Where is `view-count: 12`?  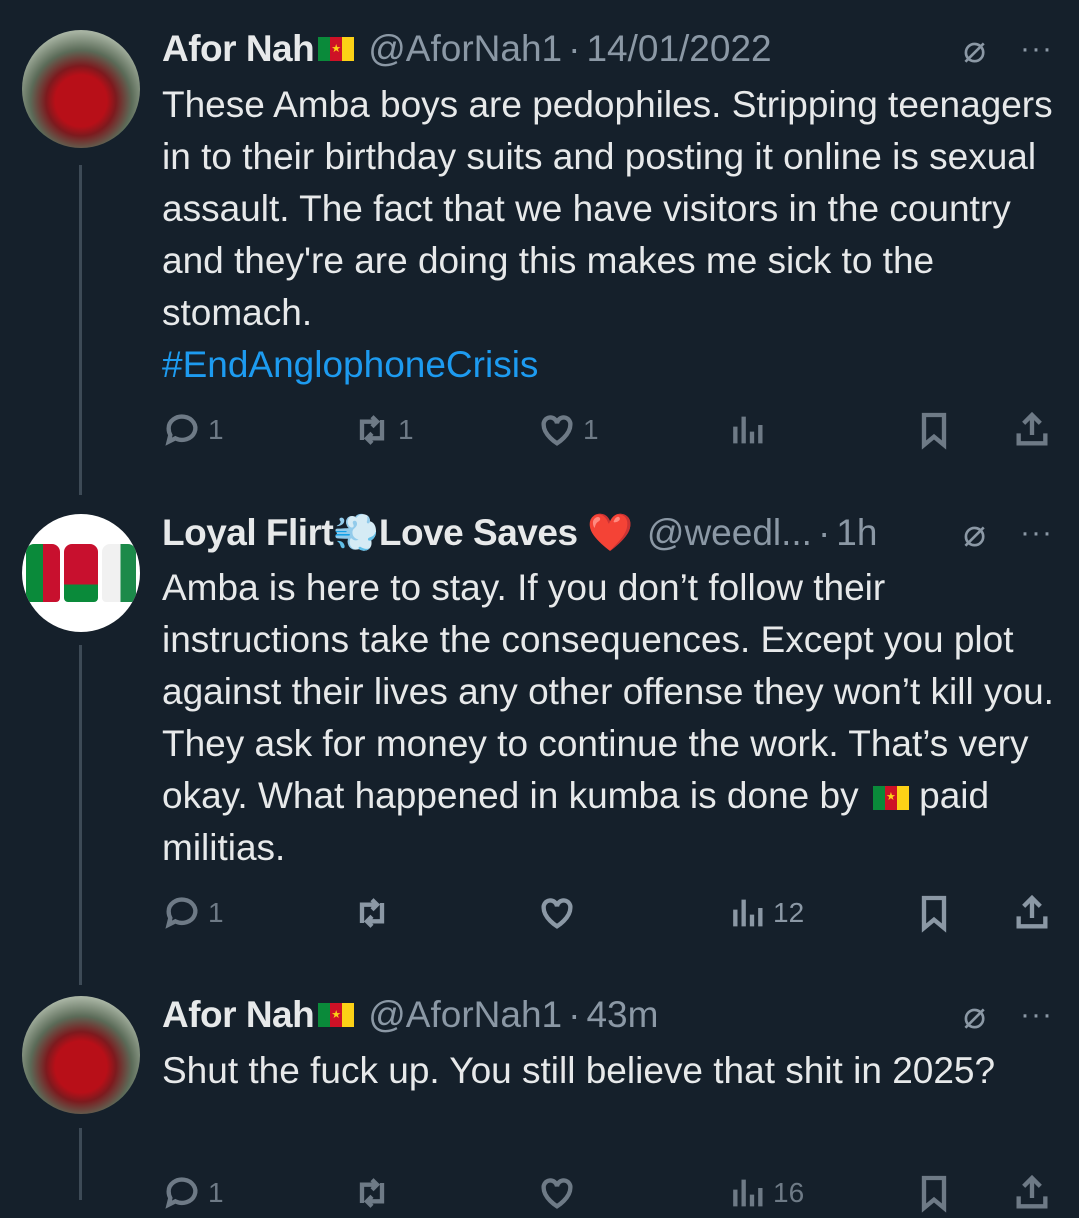 view-count: 12 is located at coordinates (789, 912).